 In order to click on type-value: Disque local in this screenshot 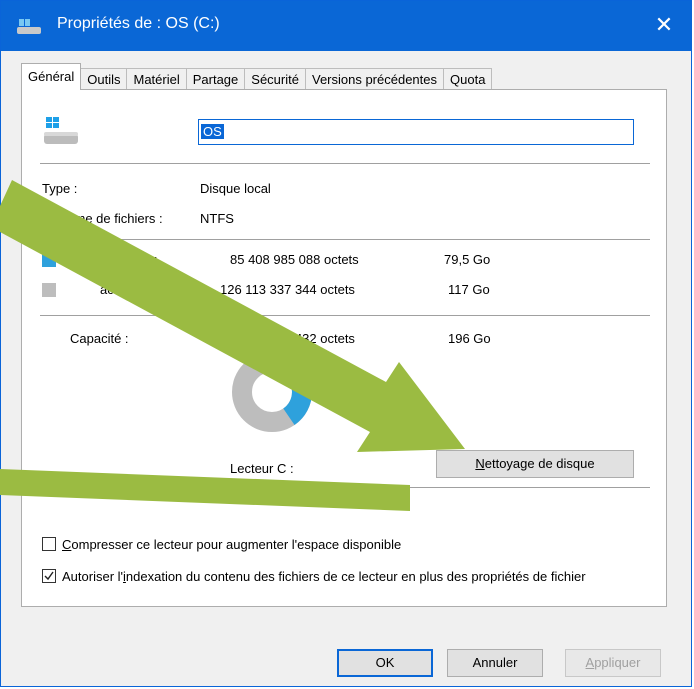, I will do `click(235, 188)`.